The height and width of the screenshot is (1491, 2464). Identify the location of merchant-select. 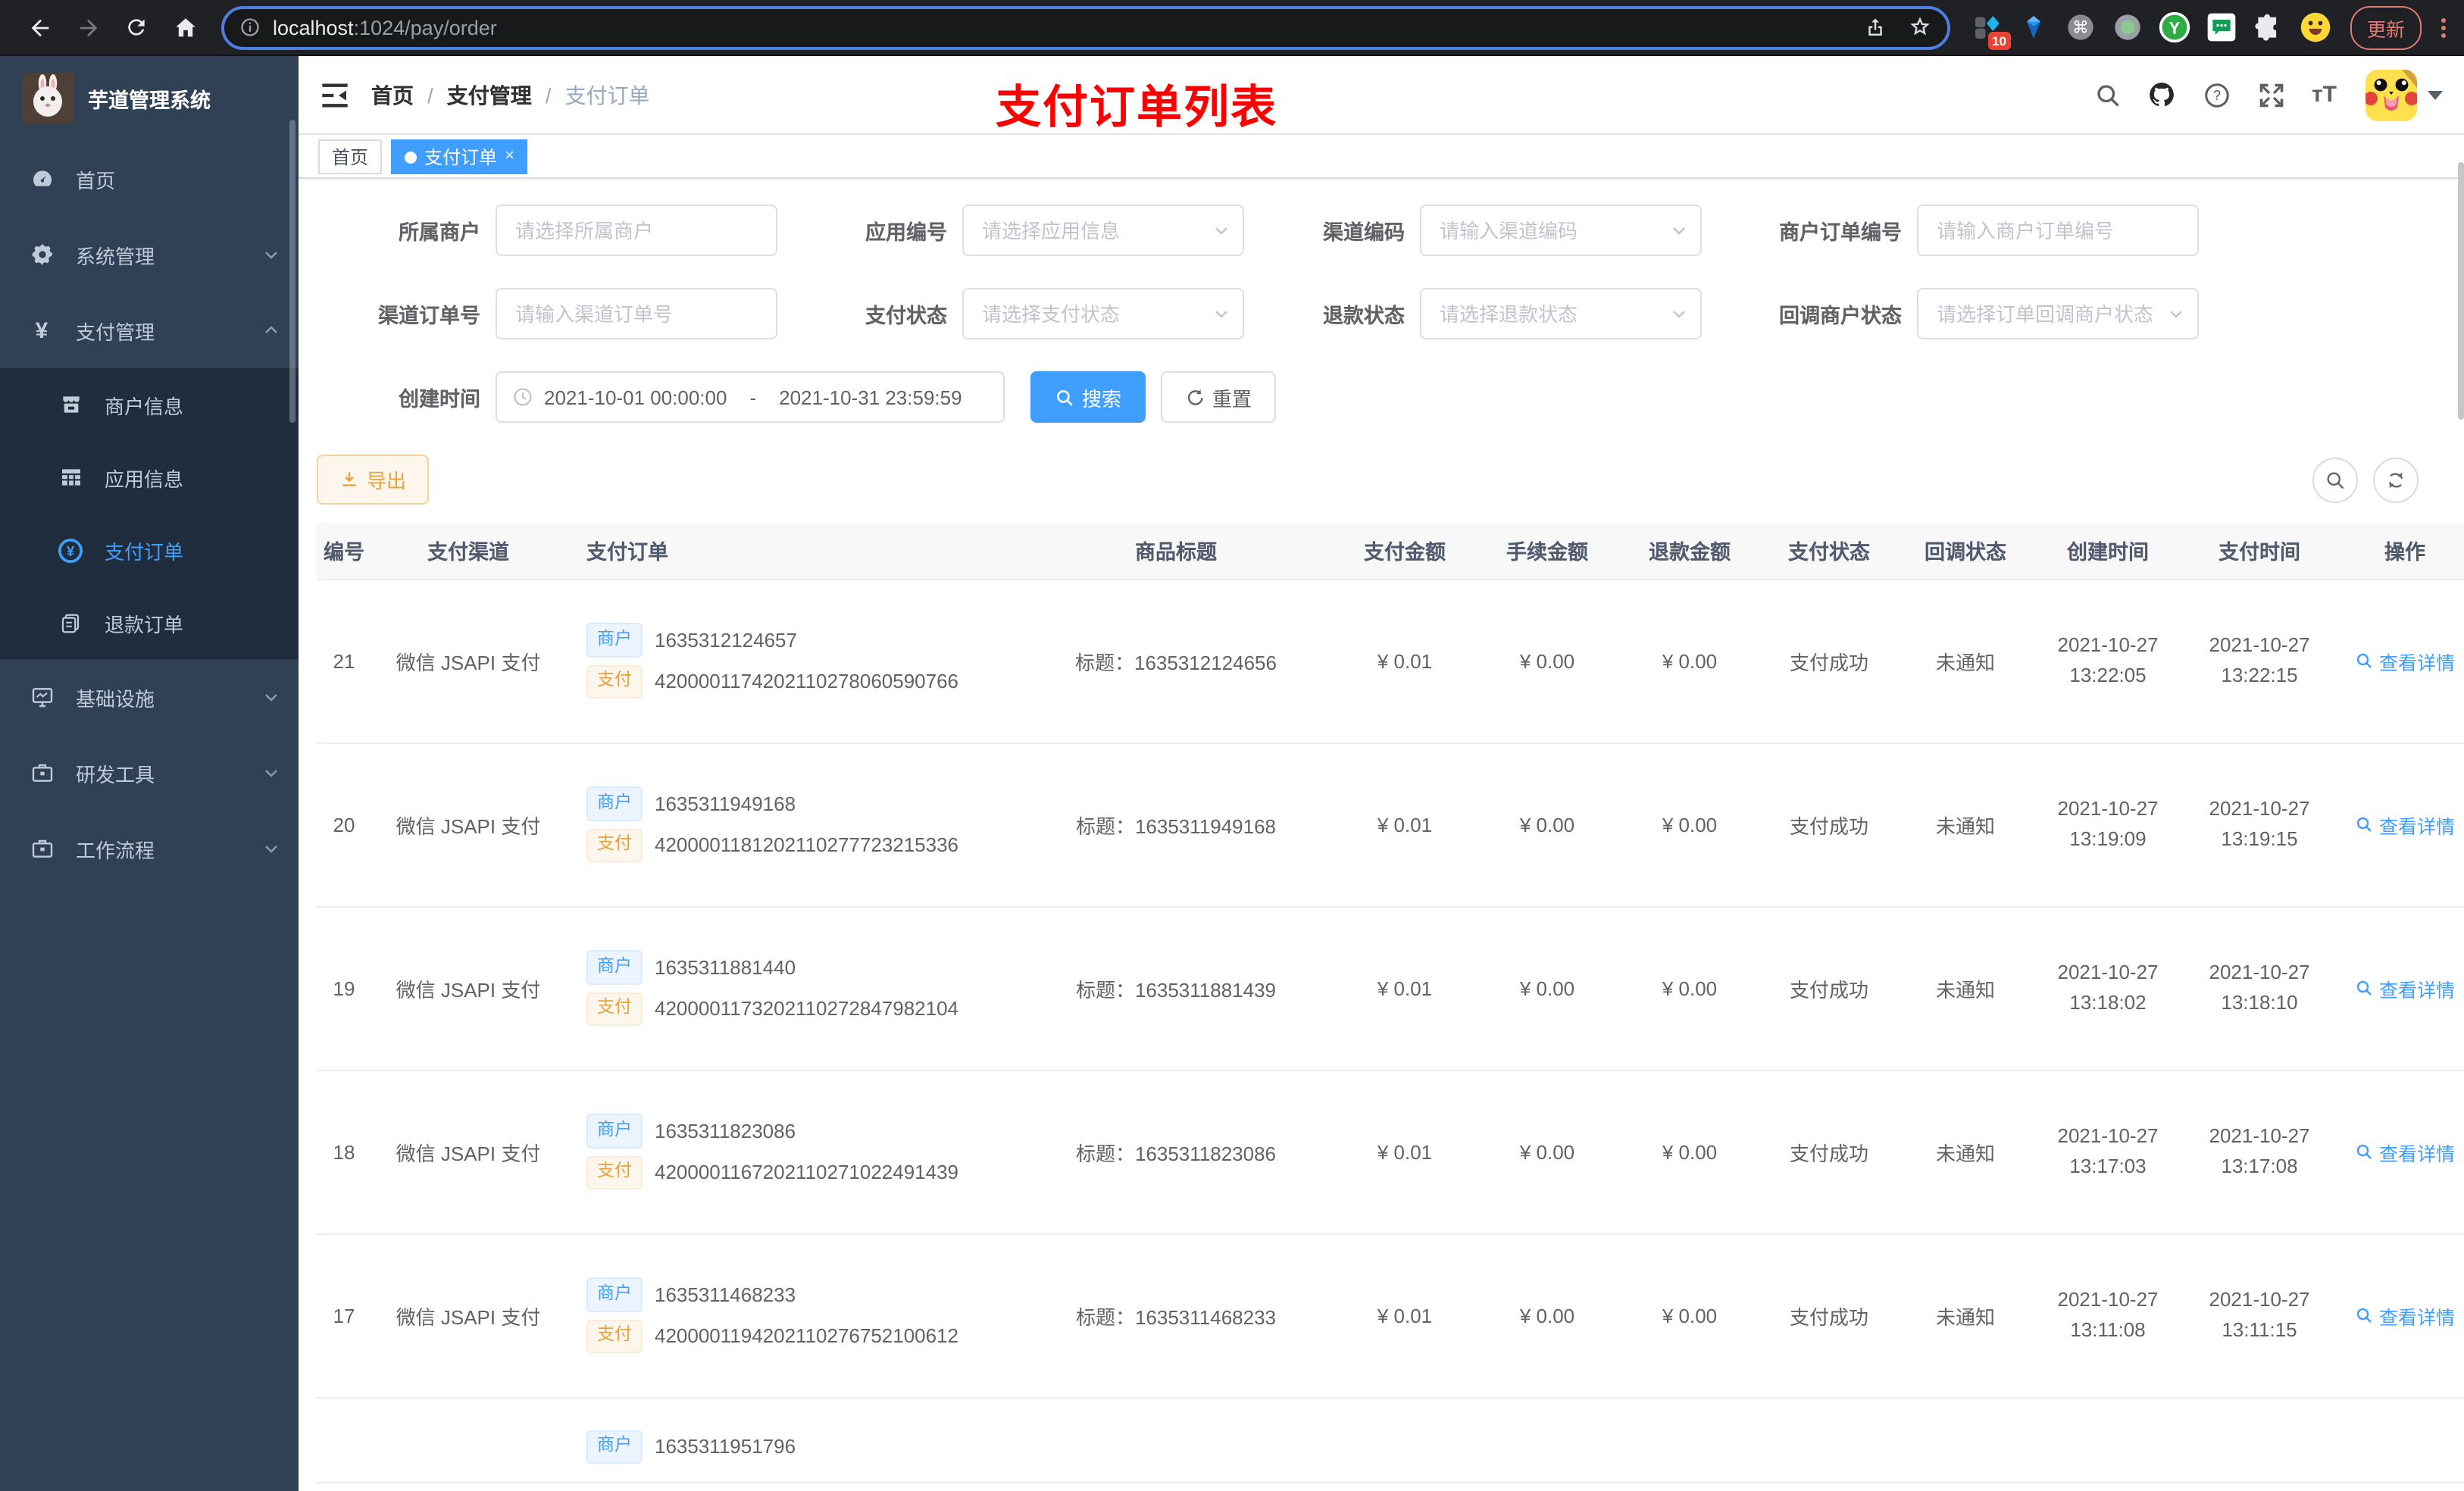
(636, 230).